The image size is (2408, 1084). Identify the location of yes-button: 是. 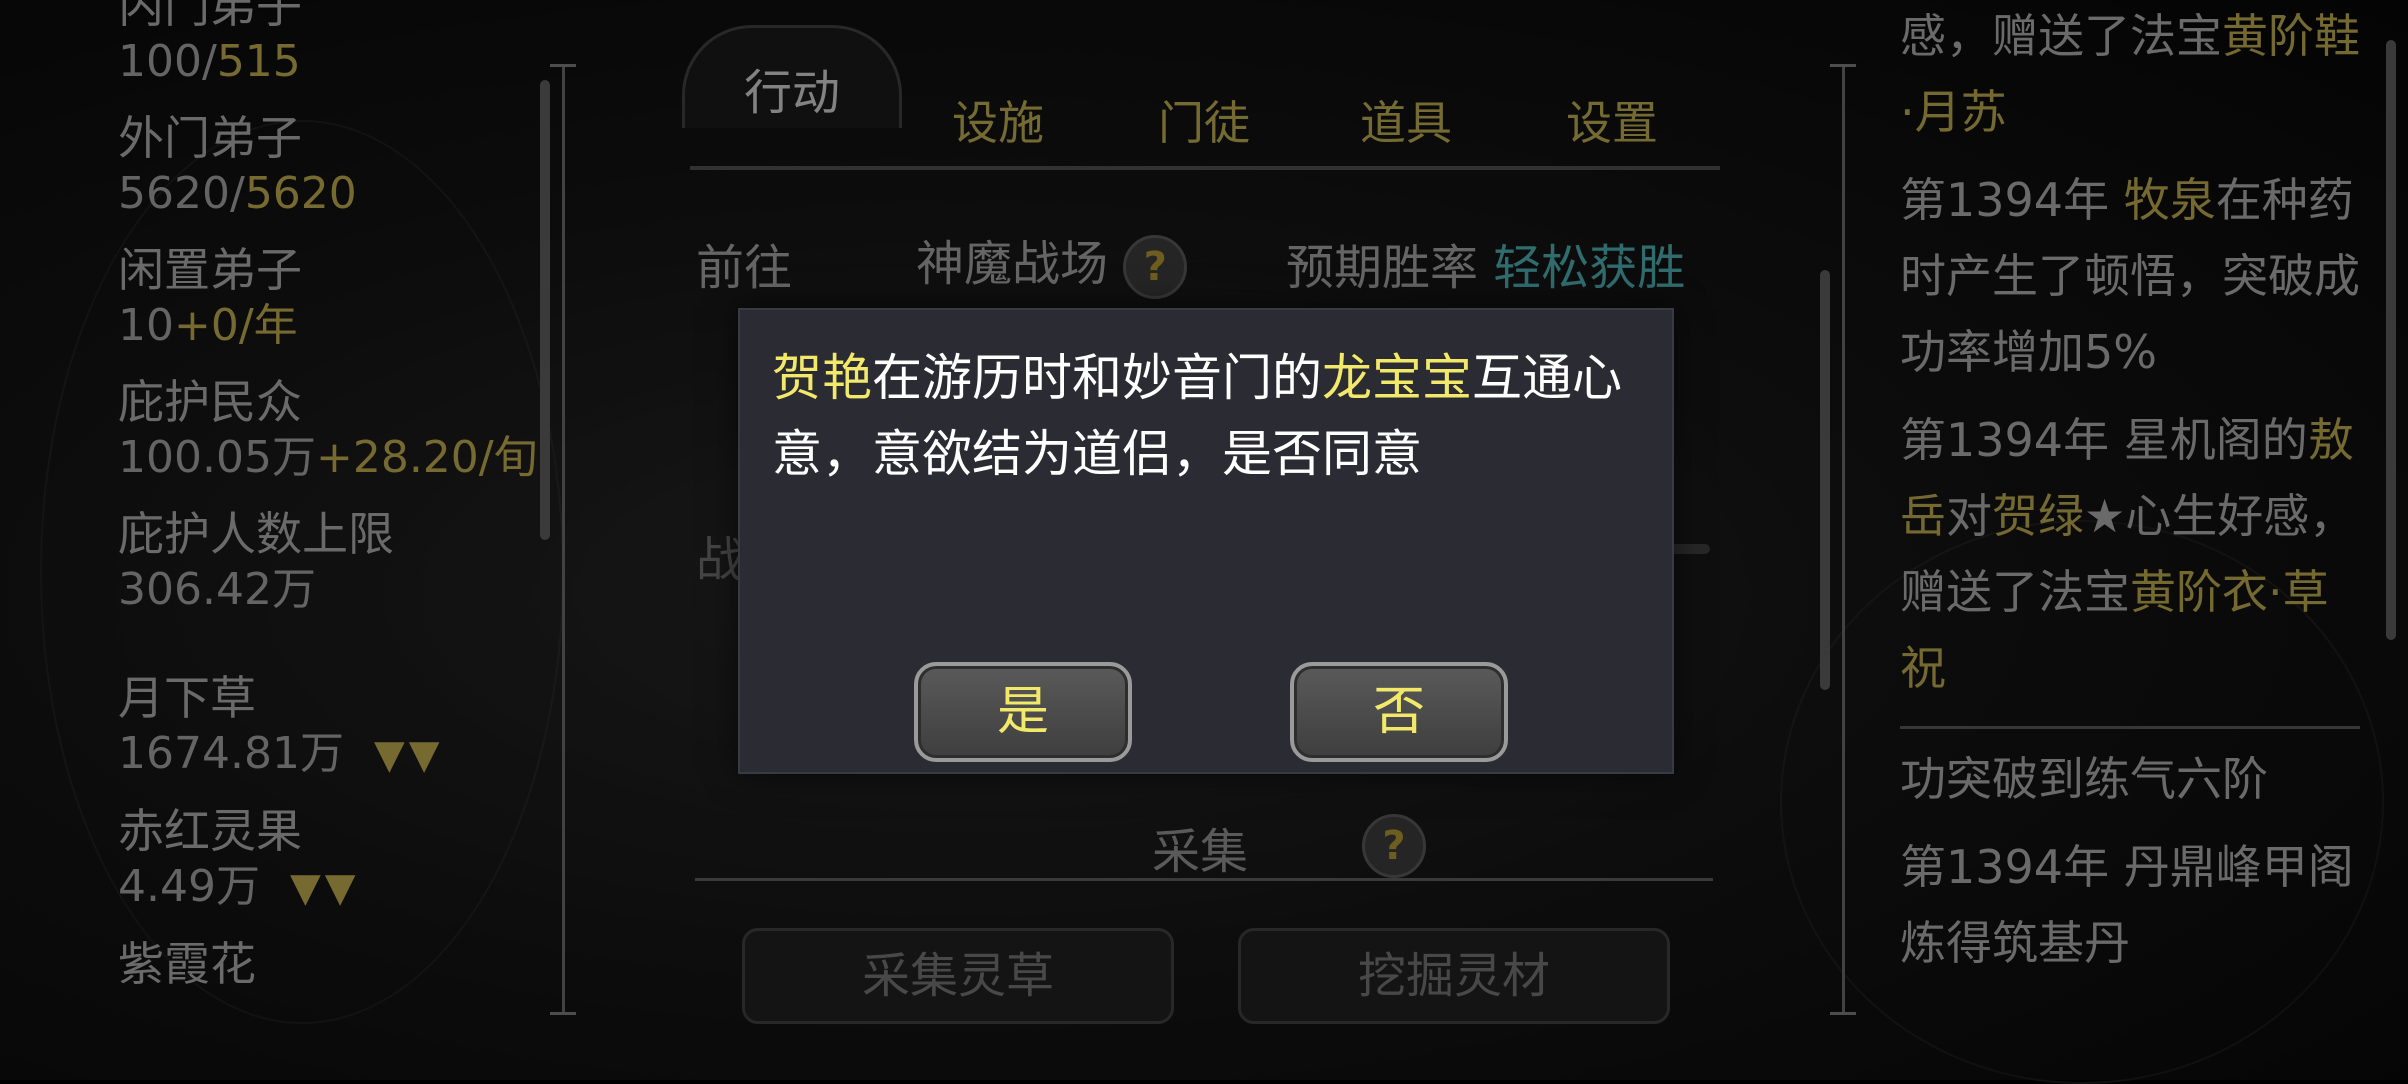
(1023, 712).